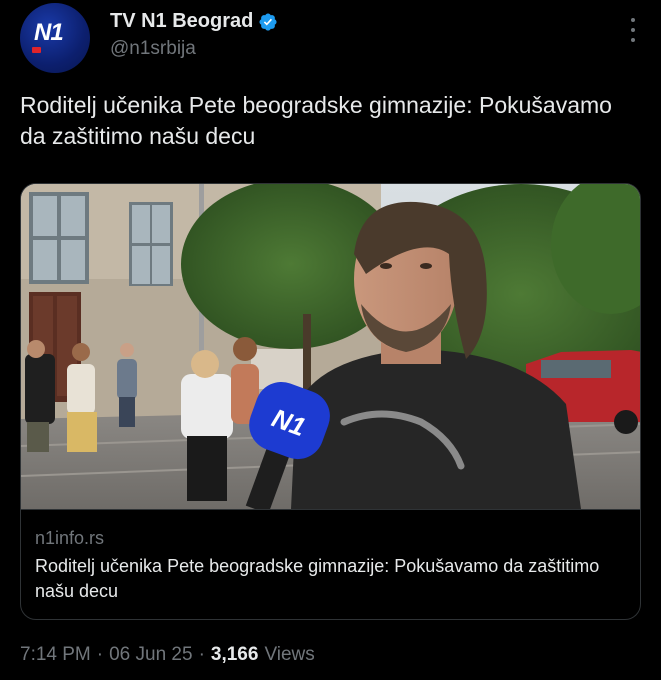 This screenshot has height=680, width=661. I want to click on tweet-date: 06 Jun 25, so click(150, 655).